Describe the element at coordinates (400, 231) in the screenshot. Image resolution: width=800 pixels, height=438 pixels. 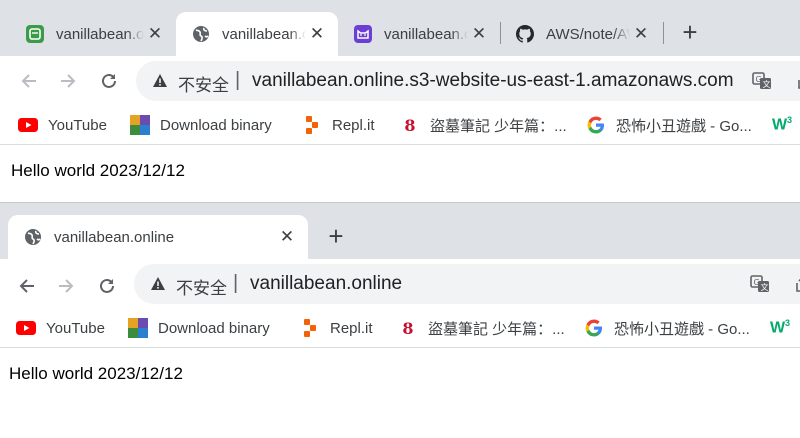
I see `tab-strip: vanillabean.online ✕ +` at that location.